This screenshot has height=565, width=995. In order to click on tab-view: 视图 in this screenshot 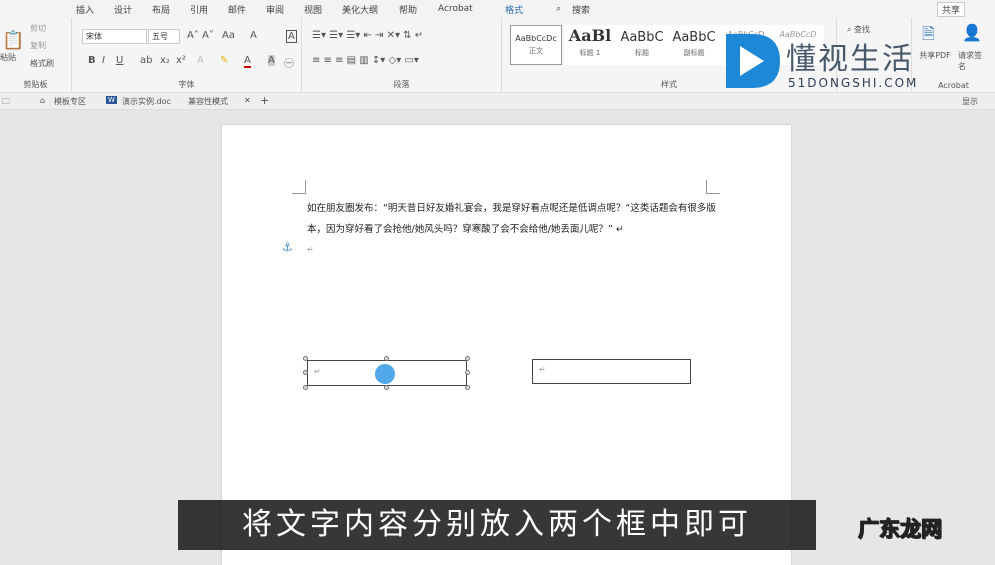, I will do `click(313, 9)`.